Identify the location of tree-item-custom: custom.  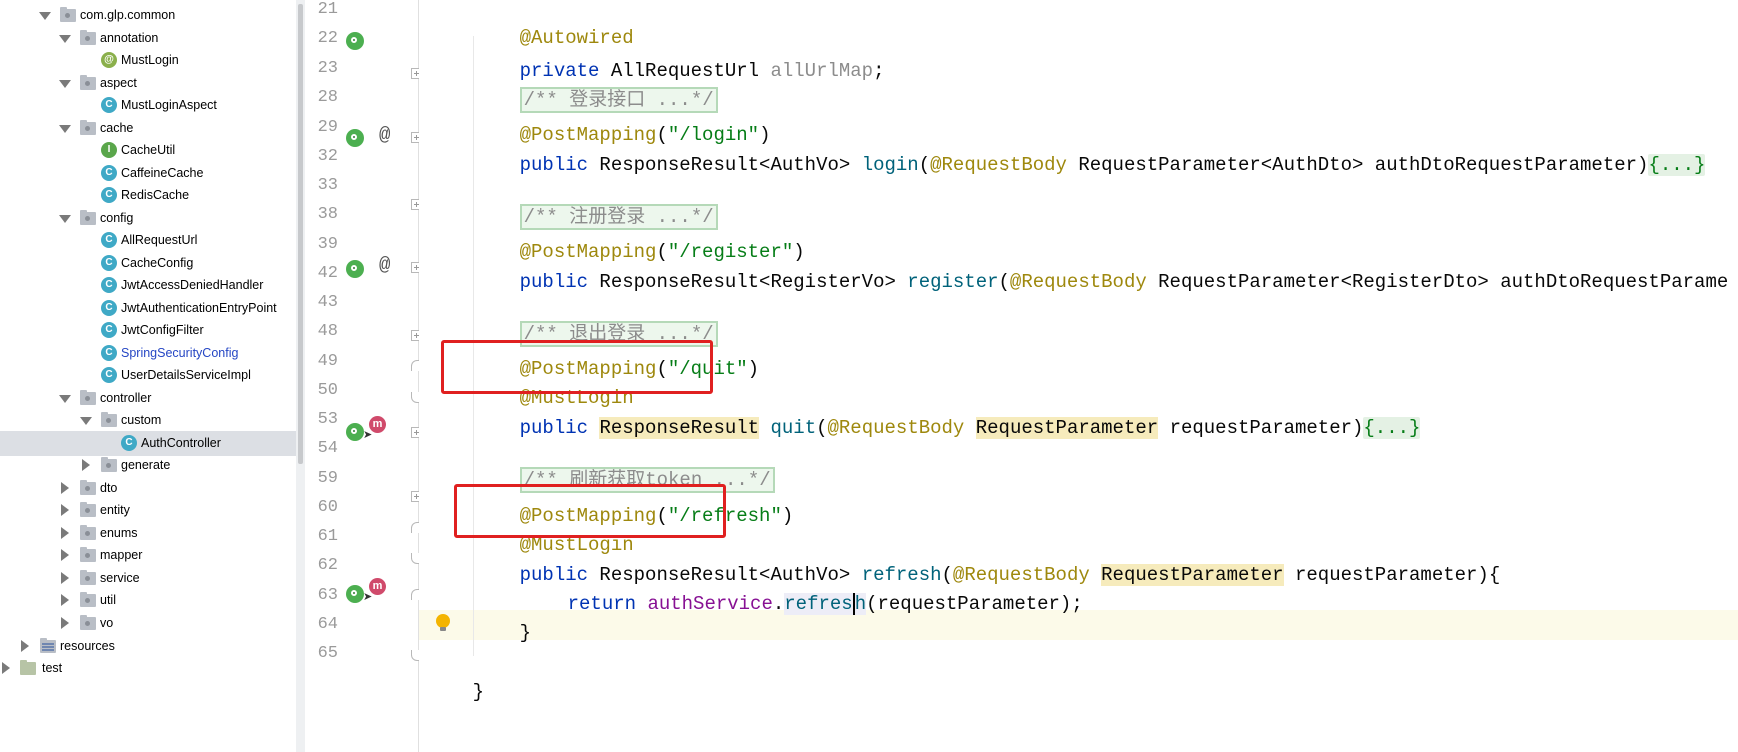
(148, 420).